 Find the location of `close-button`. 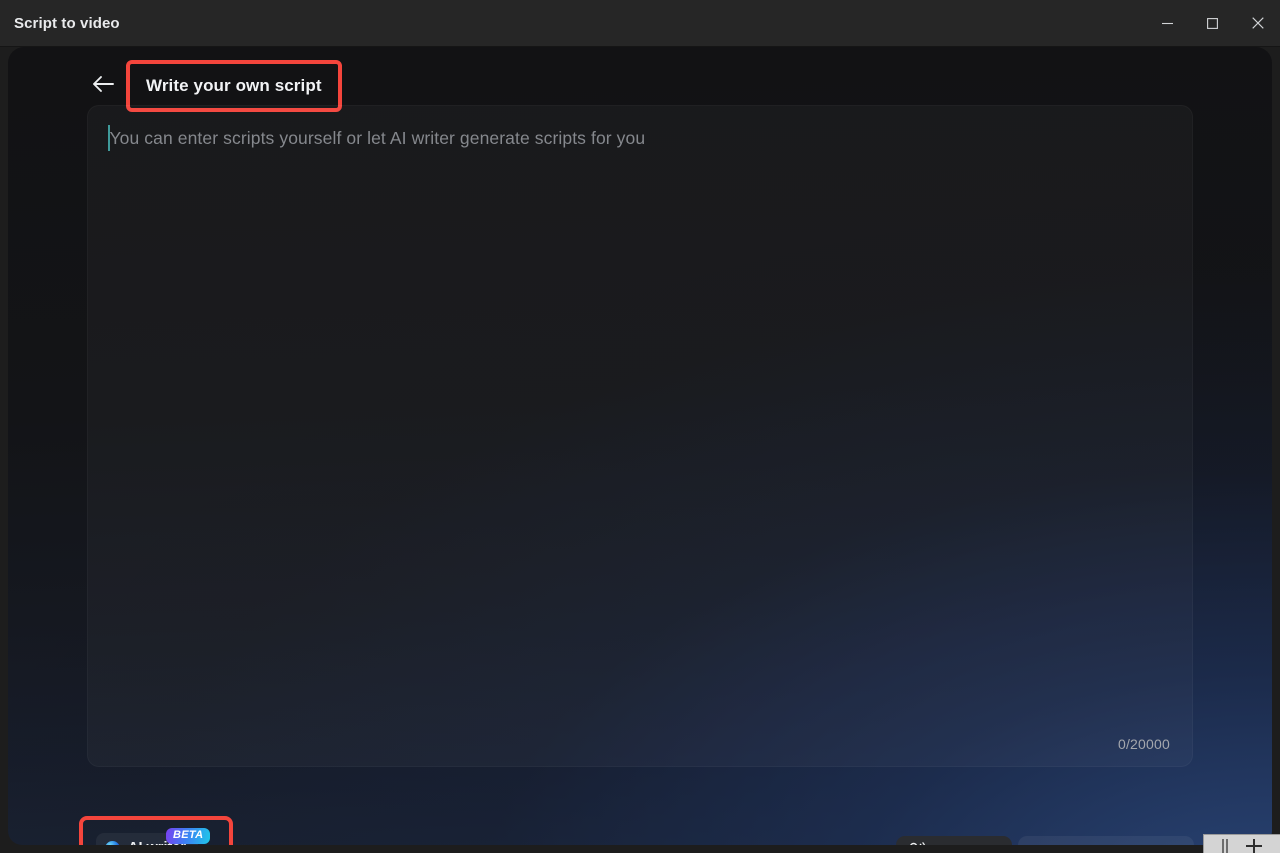

close-button is located at coordinates (1257, 23).